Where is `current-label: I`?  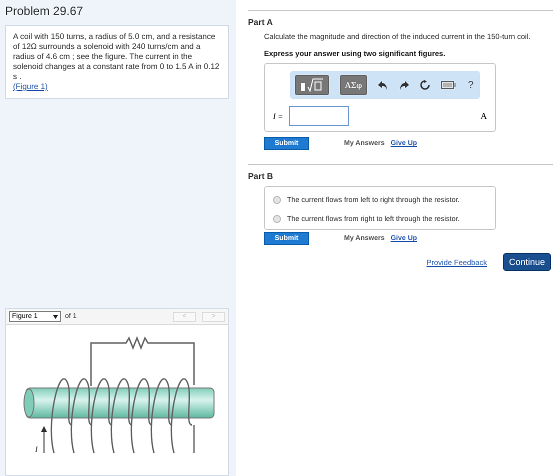 current-label: I is located at coordinates (36, 449).